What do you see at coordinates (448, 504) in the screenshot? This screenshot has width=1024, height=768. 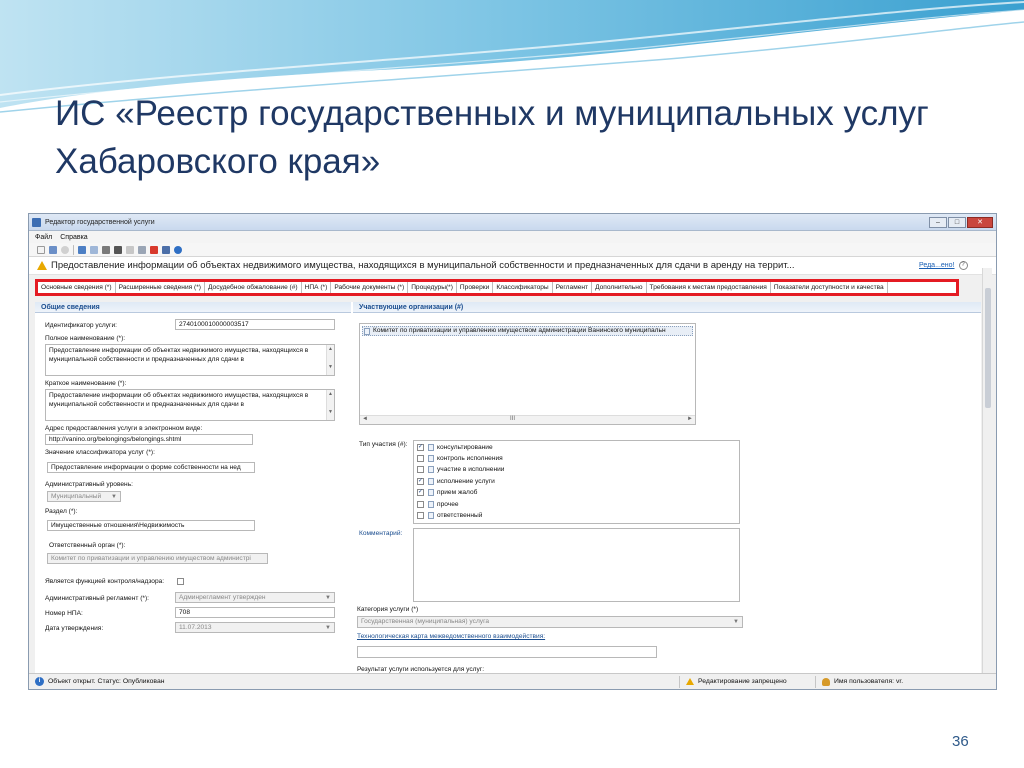 I see `participation-label: прочее` at bounding box center [448, 504].